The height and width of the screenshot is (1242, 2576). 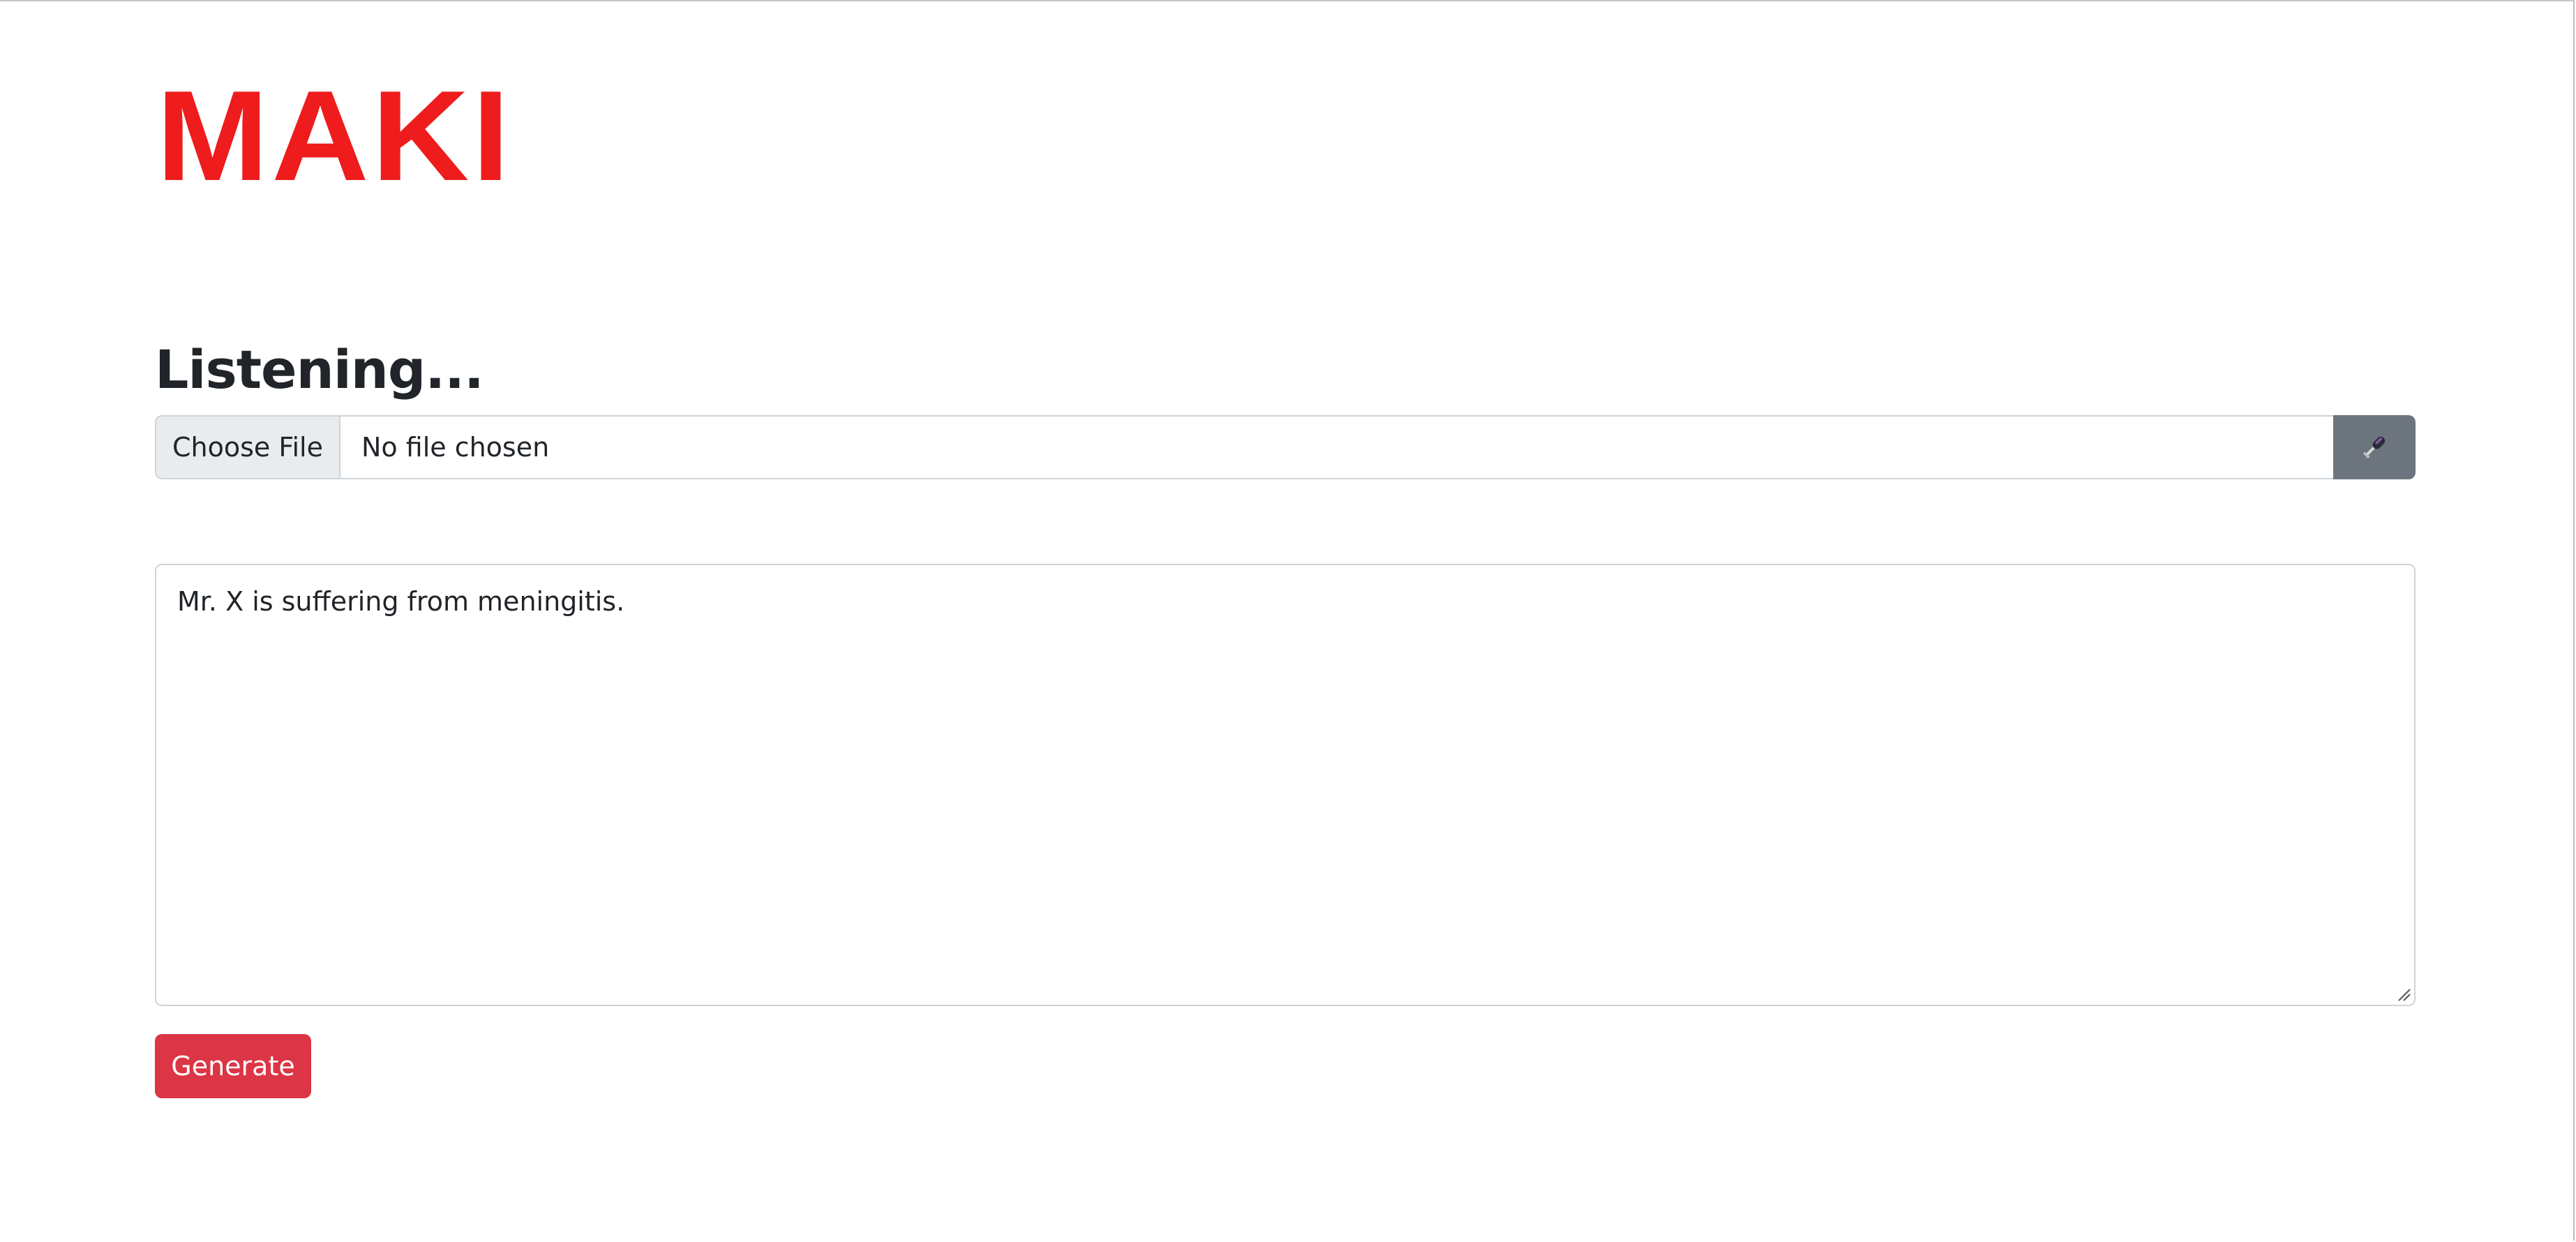 What do you see at coordinates (2403, 994) in the screenshot?
I see `resize-grip-icon` at bounding box center [2403, 994].